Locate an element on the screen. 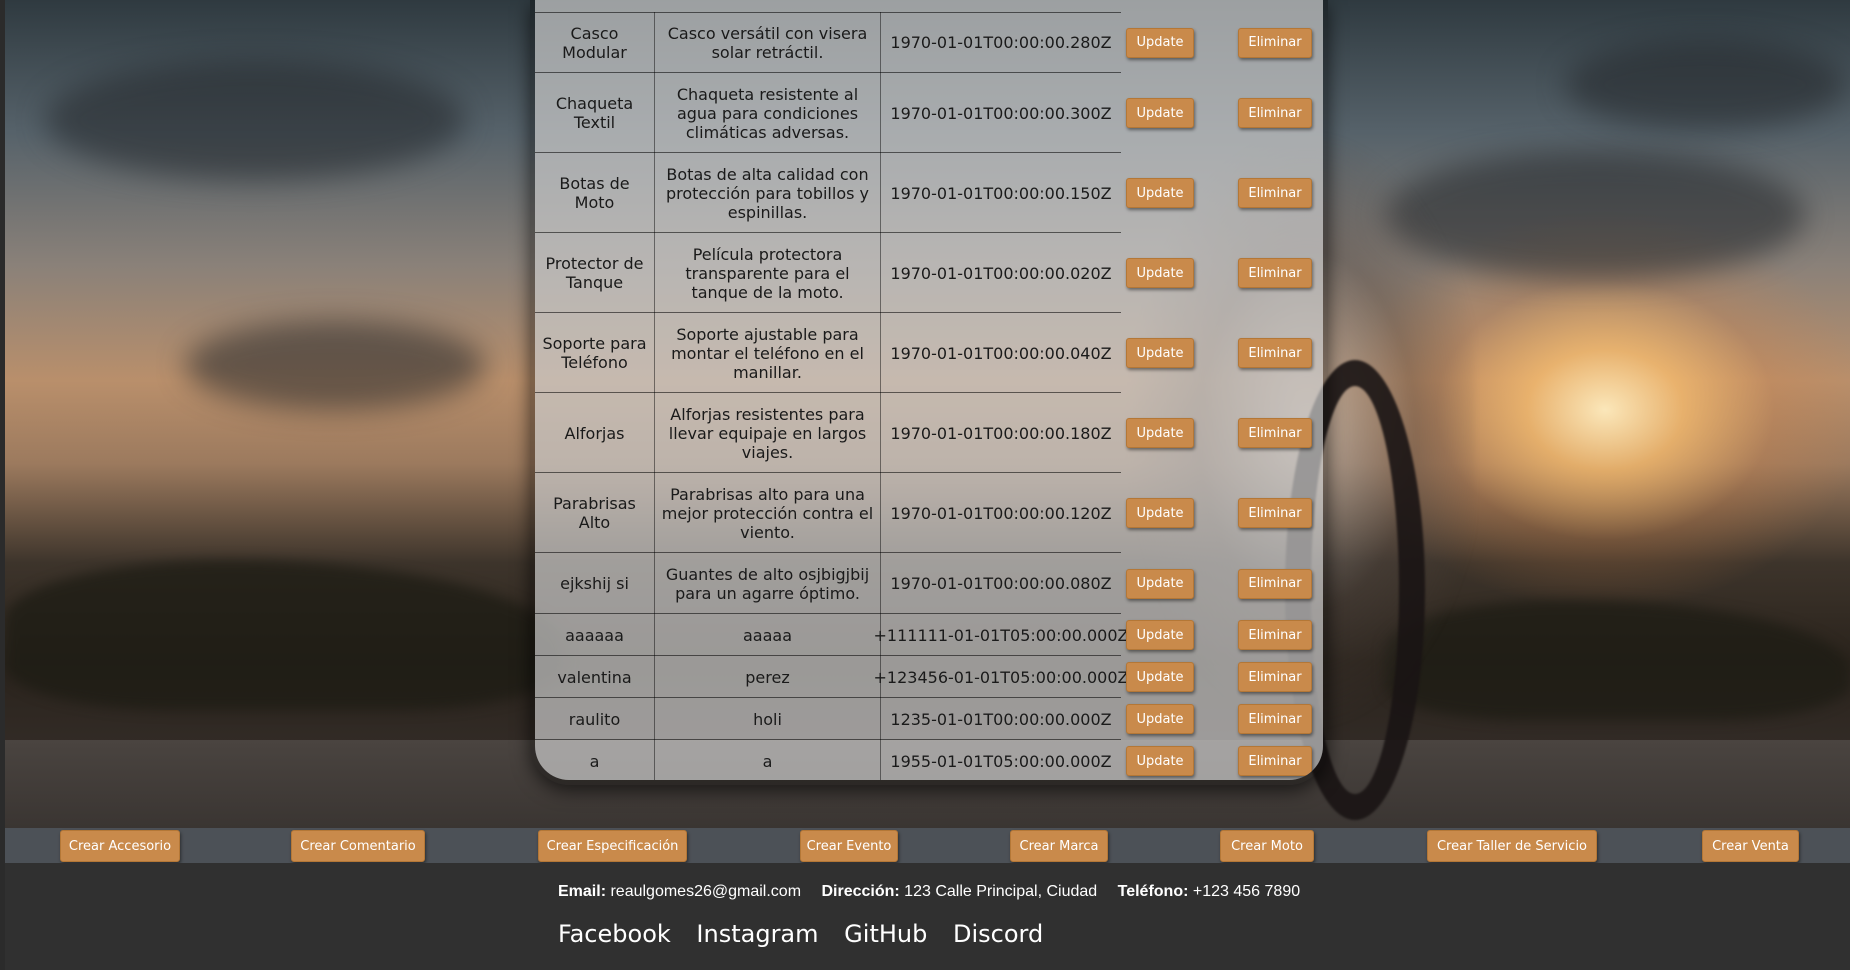 This screenshot has height=970, width=1850. social-links: Facebook Instagram GitHub Discord is located at coordinates (809, 934).